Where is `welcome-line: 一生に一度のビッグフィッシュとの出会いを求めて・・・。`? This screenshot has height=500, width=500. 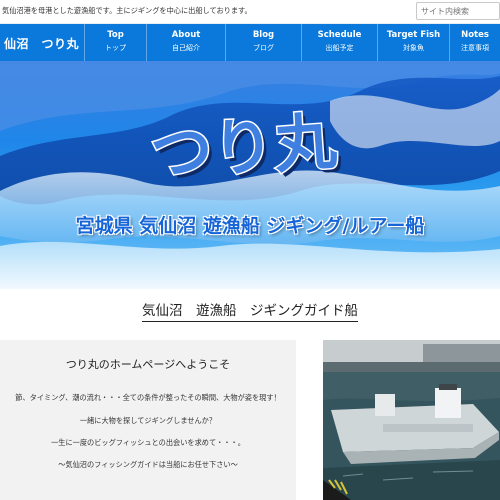 welcome-line: 一生に一度のビッグフィッシュとの出会いを求めて・・・。 is located at coordinates (148, 442).